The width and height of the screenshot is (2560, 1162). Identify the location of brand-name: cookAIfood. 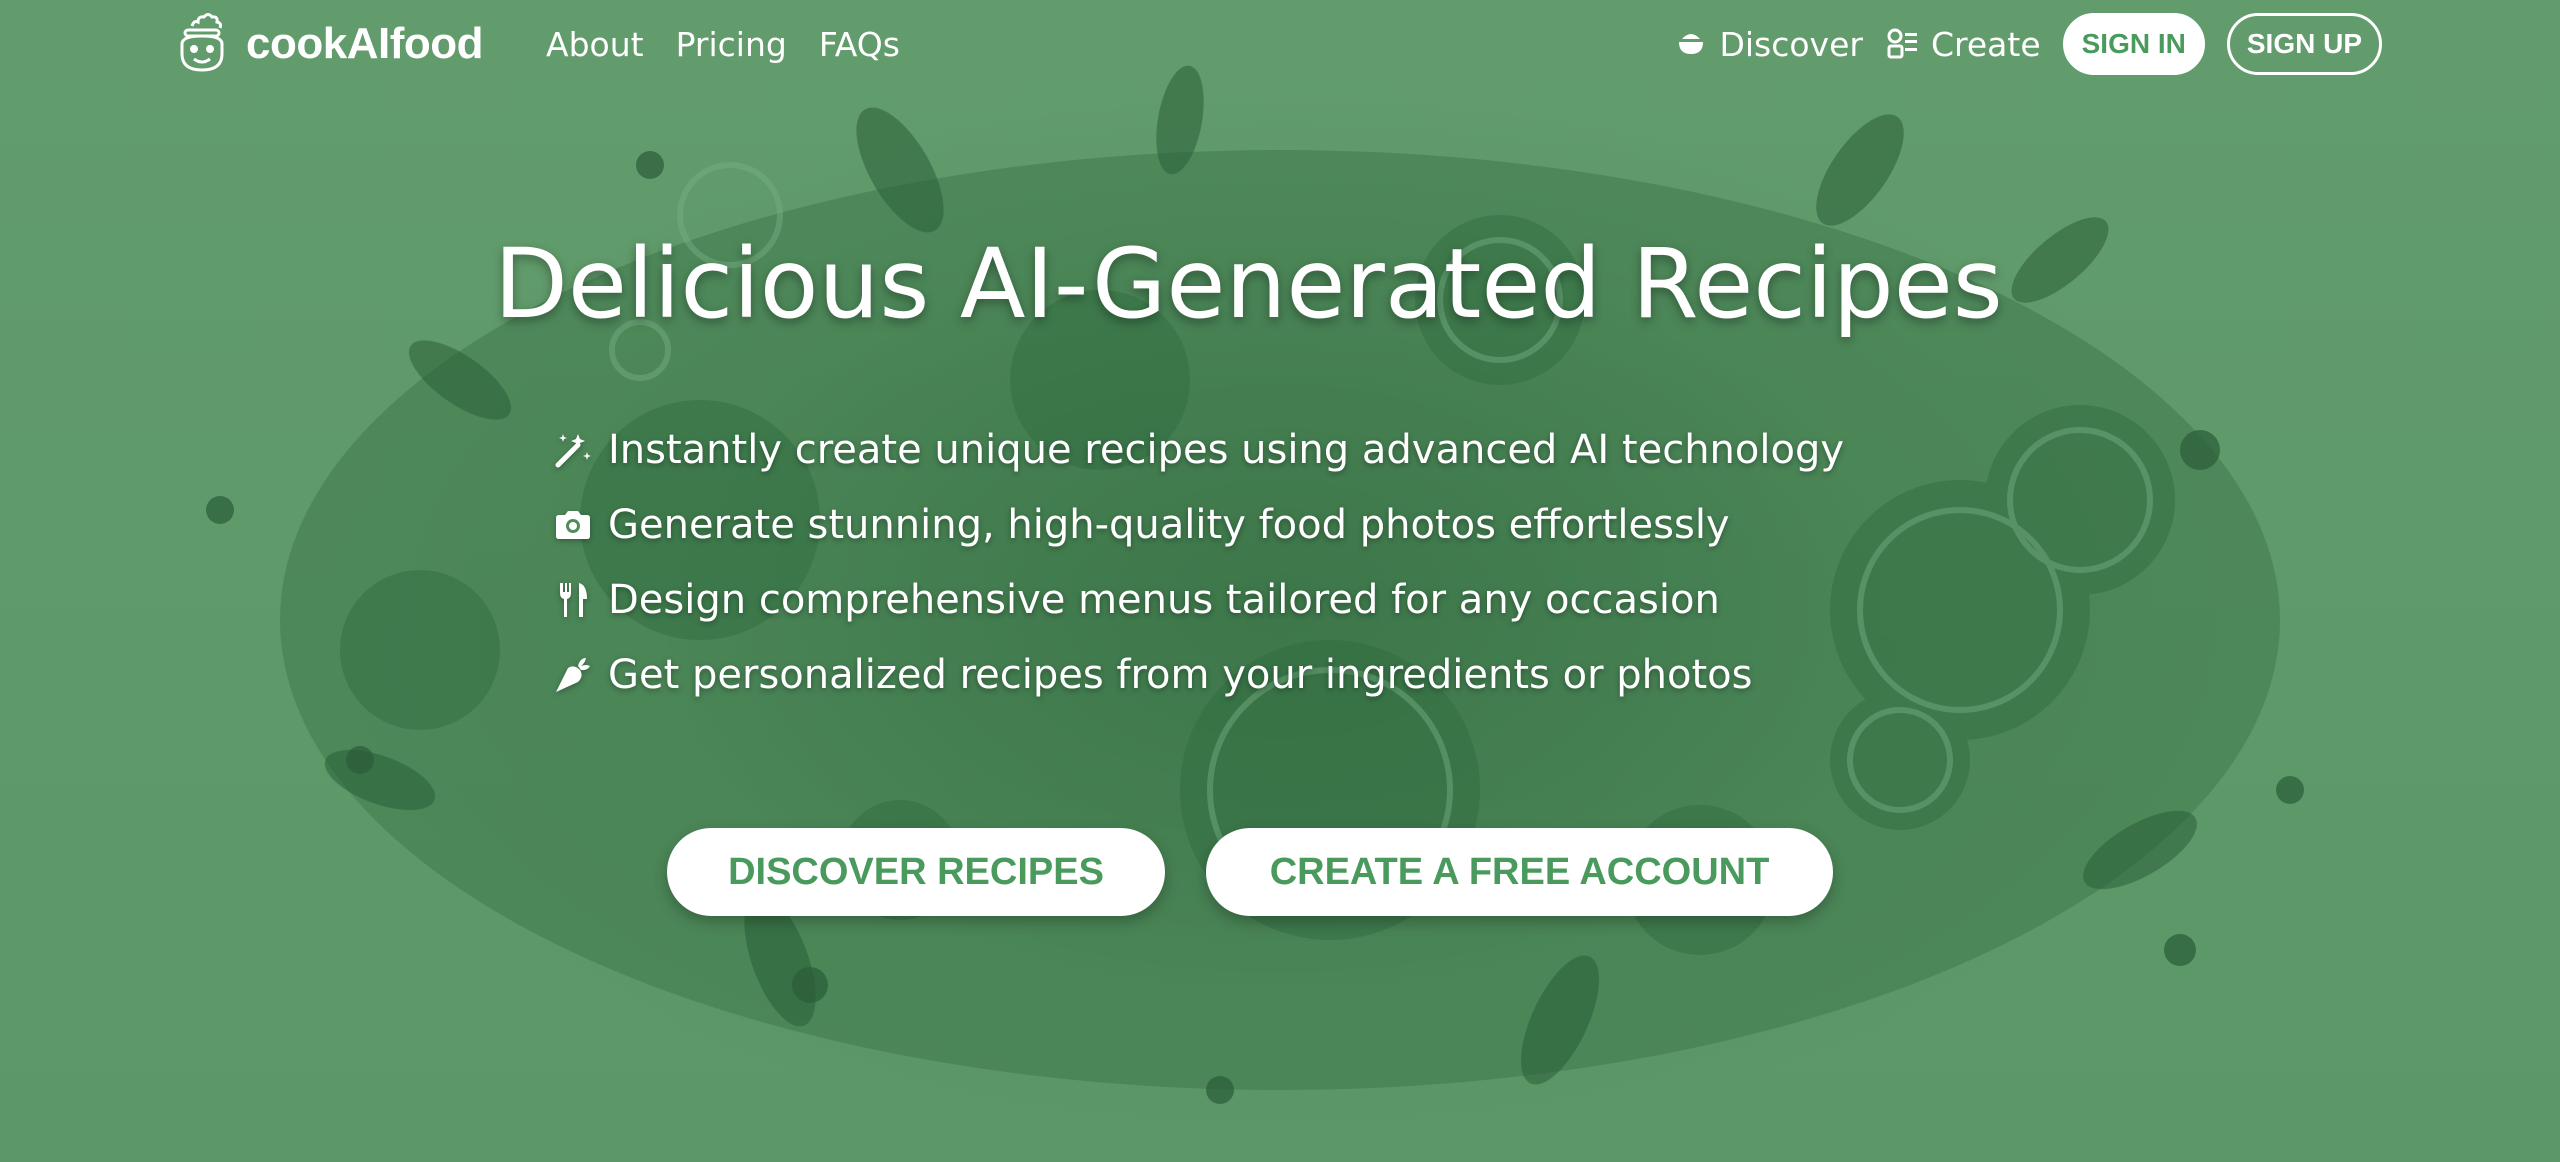
(364, 43).